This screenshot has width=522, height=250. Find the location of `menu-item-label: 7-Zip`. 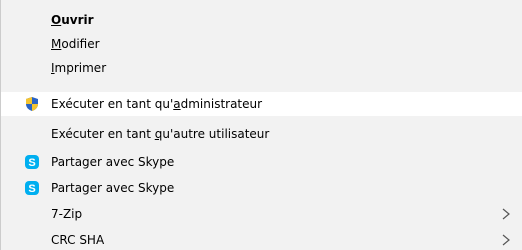

menu-item-label: 7-Zip is located at coordinates (67, 214).